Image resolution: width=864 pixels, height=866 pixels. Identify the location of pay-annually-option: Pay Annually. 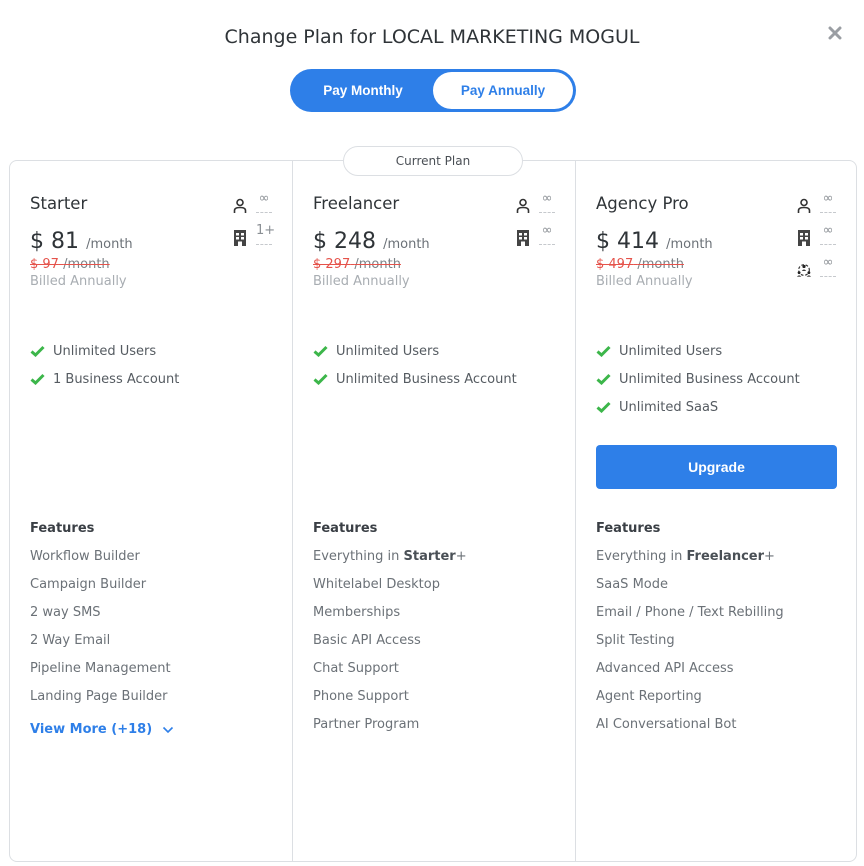
(503, 90).